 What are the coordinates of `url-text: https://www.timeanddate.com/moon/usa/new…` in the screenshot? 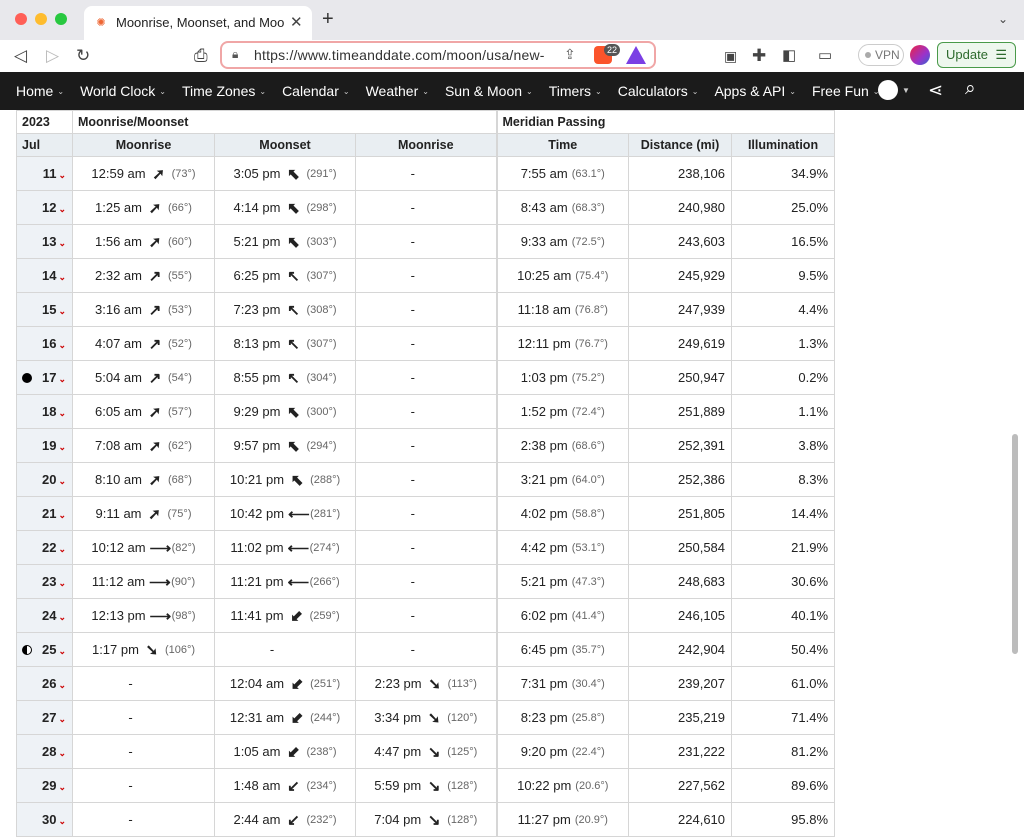 It's located at (399, 55).